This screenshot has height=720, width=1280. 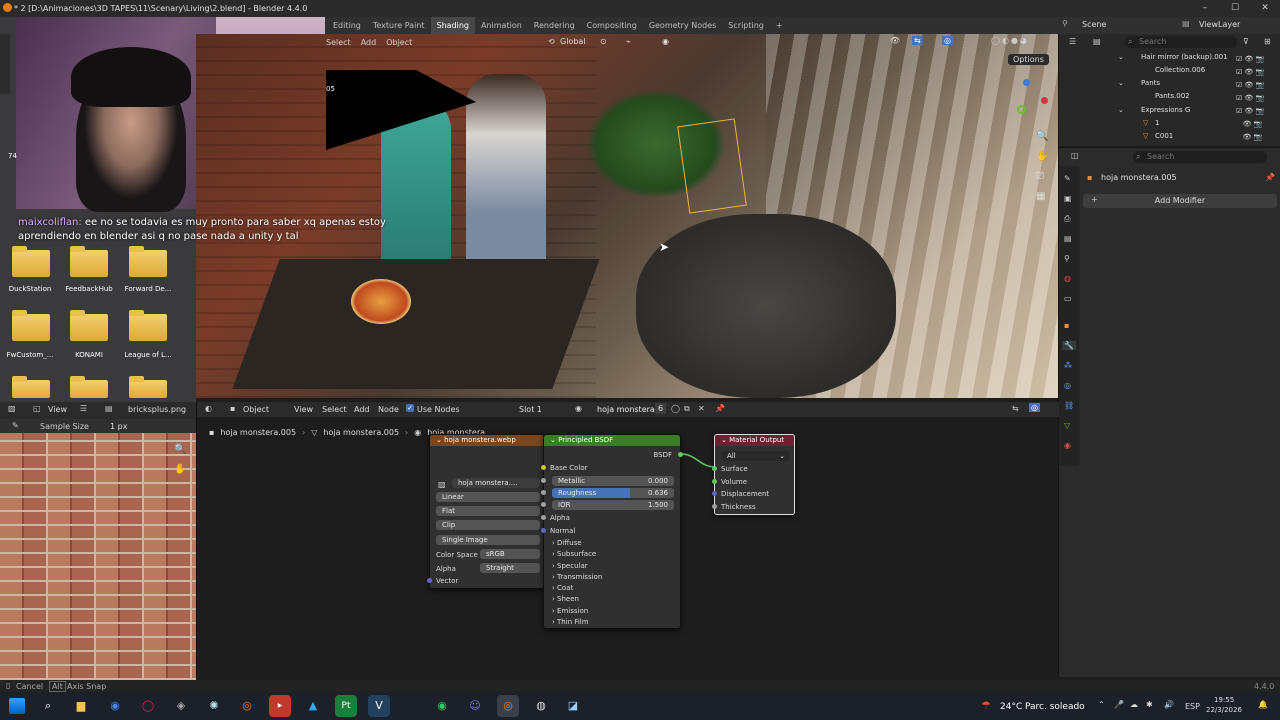 I want to click on blender-active-icon: ◎, so click(x=508, y=706).